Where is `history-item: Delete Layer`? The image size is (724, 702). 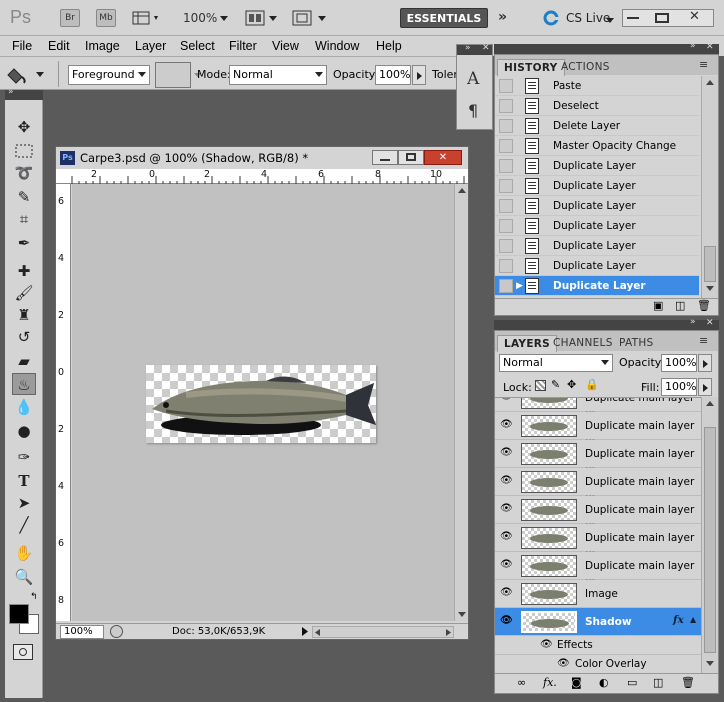 history-item: Delete Layer is located at coordinates (597, 126).